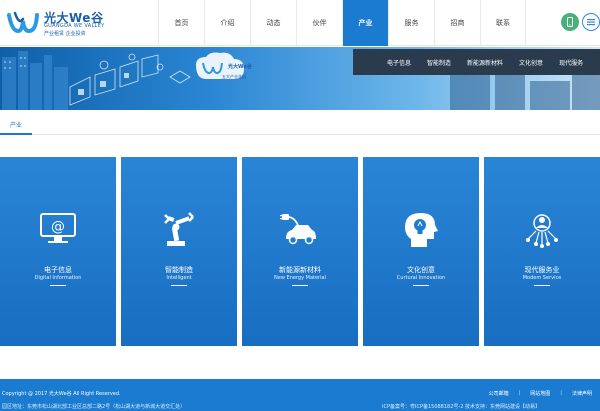 The height and width of the screenshot is (411, 600). I want to click on robot-arm-icon, so click(179, 229).